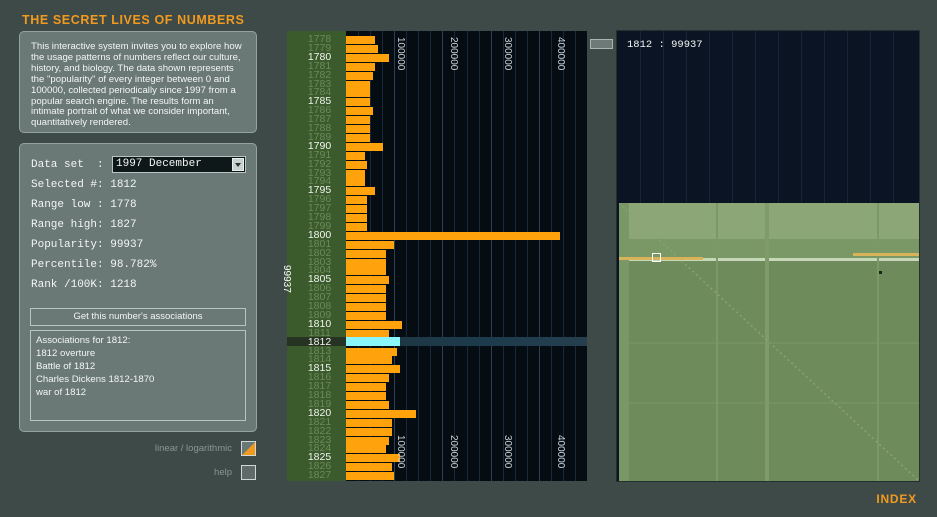 Image resolution: width=937 pixels, height=517 pixels. What do you see at coordinates (248, 472) in the screenshot?
I see `help-button` at bounding box center [248, 472].